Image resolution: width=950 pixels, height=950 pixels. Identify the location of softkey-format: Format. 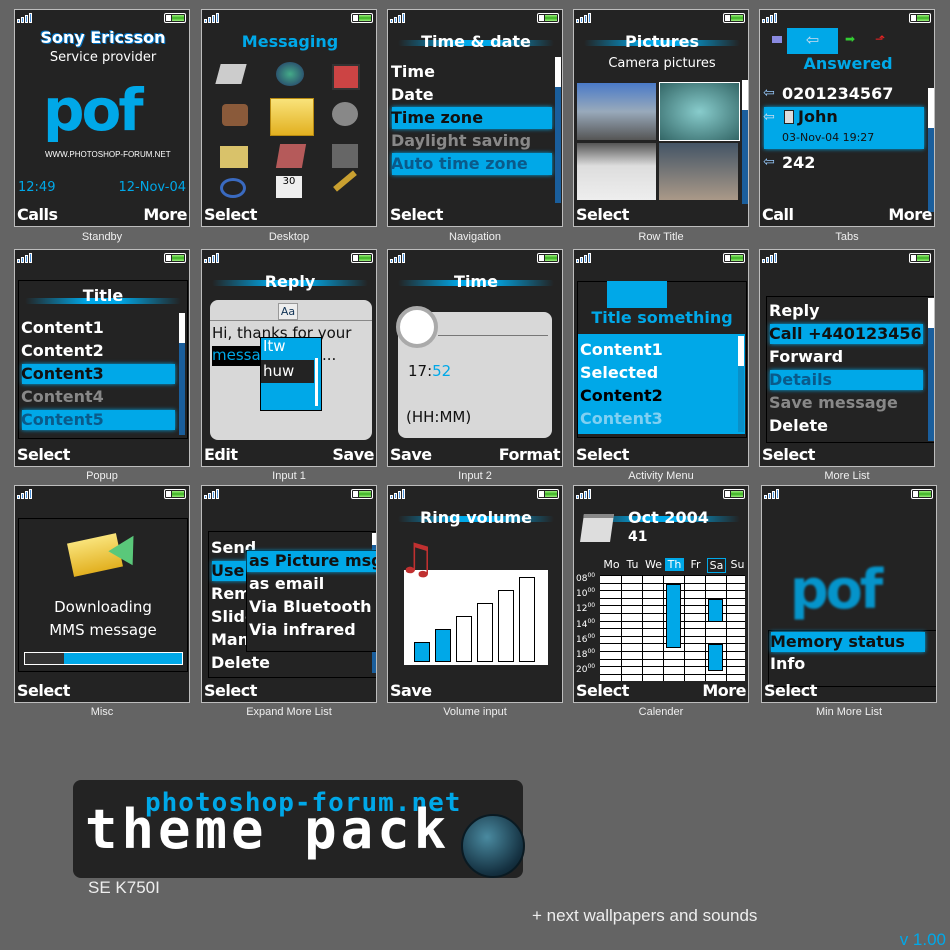
(530, 454).